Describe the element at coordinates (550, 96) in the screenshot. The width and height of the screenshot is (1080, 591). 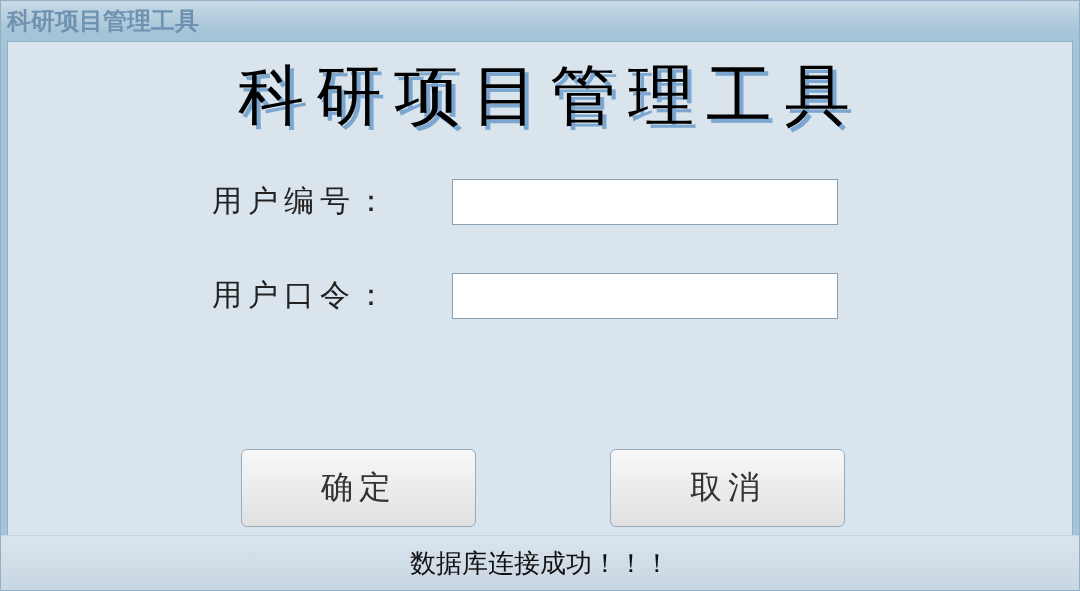
I see `app-heading: 科研项目管理工具` at that location.